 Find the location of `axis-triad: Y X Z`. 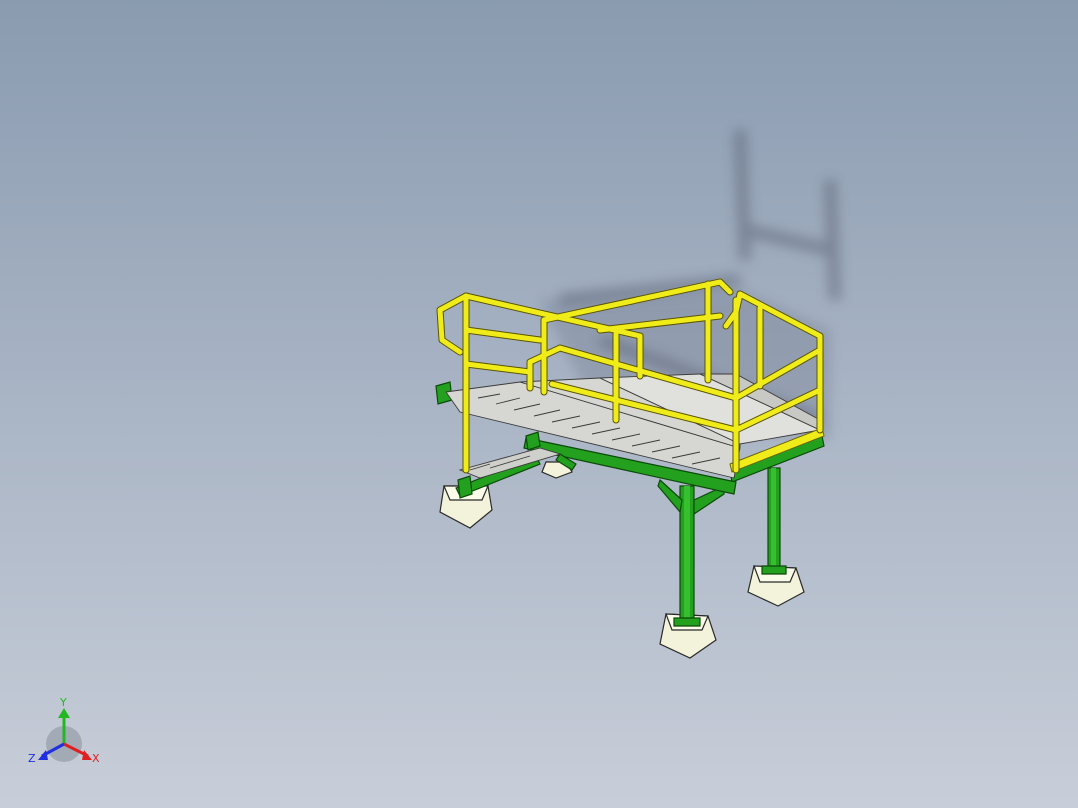

axis-triad: Y X Z is located at coordinates (67, 732).